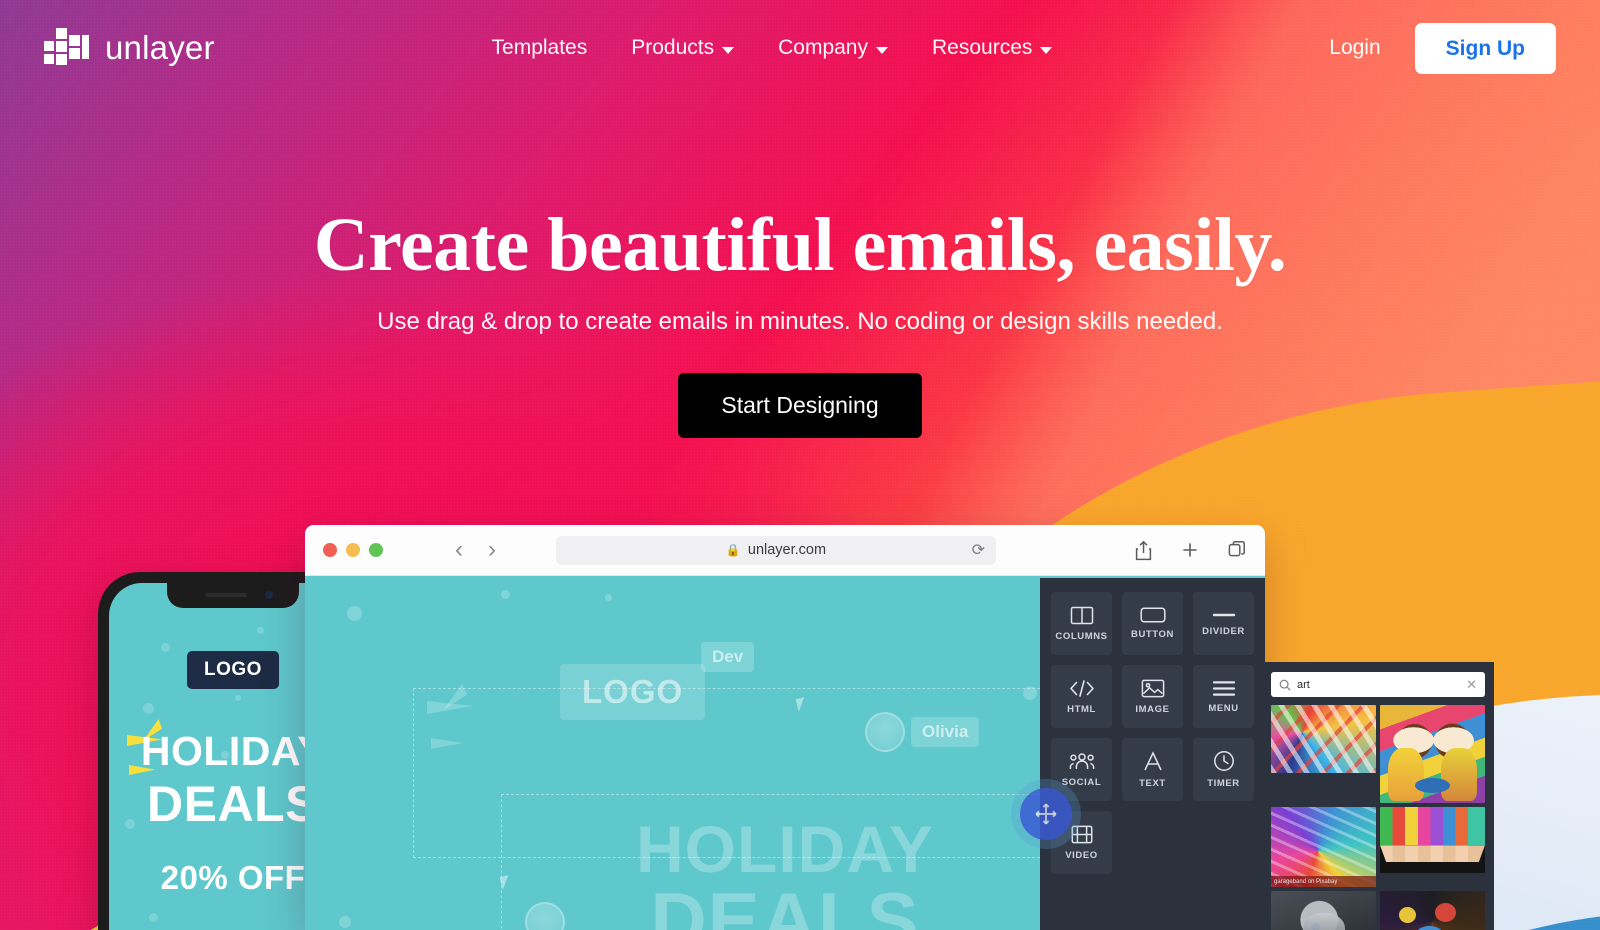  I want to click on tool-label: BUTTON, so click(1152, 634).